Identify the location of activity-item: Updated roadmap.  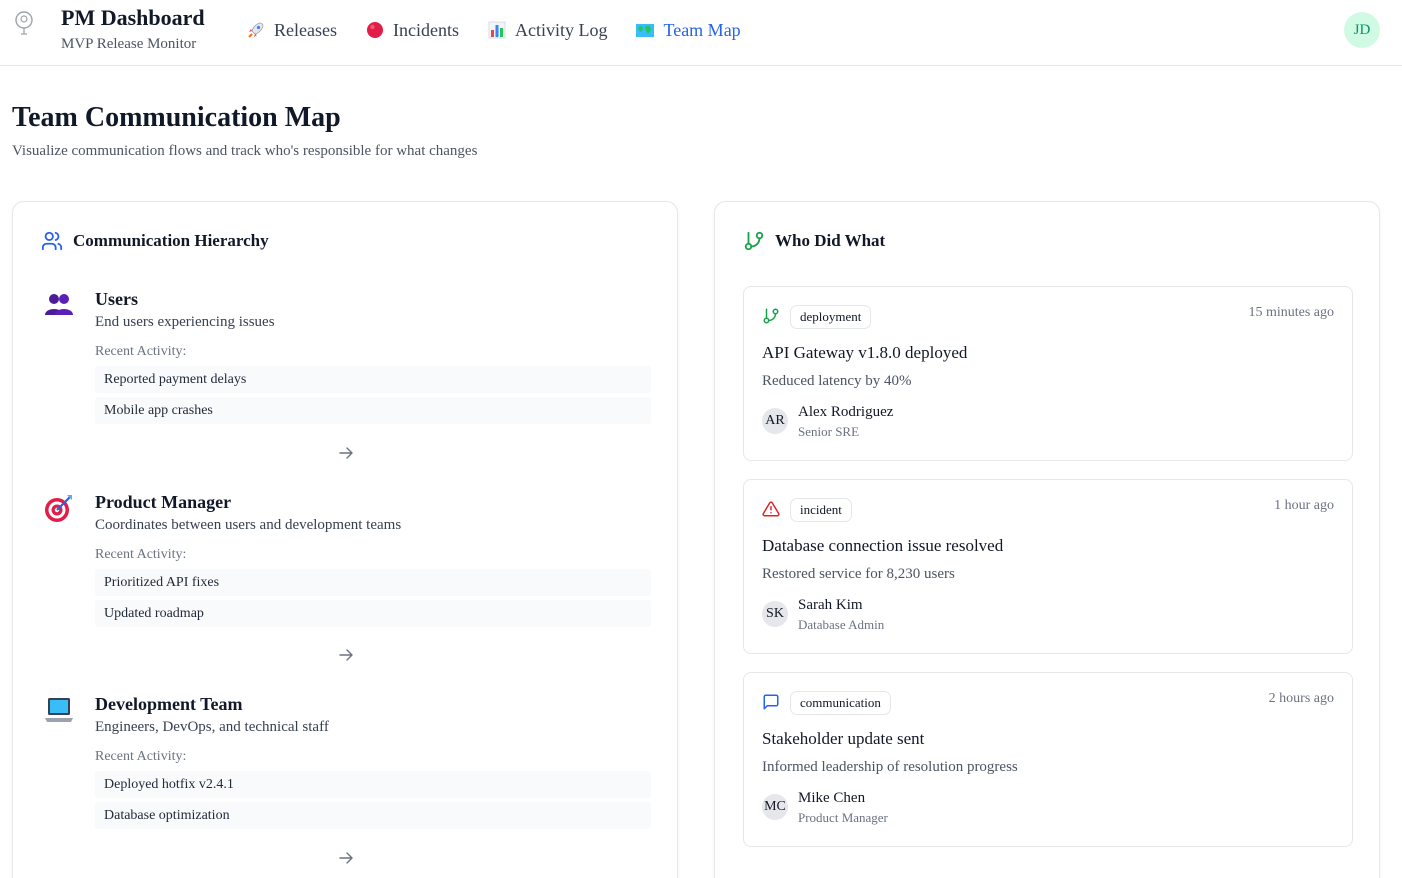
(373, 613).